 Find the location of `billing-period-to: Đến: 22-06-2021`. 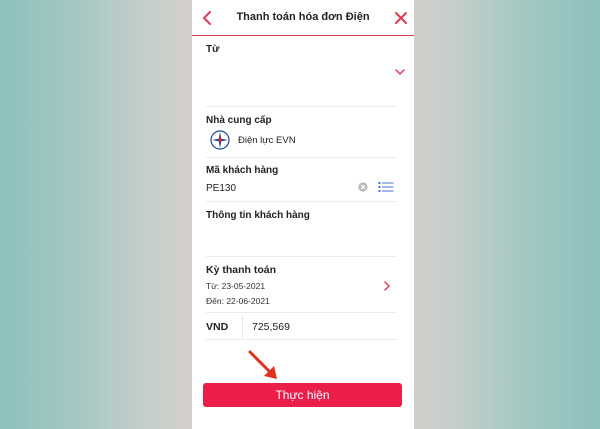

billing-period-to: Đến: 22-06-2021 is located at coordinates (238, 301).